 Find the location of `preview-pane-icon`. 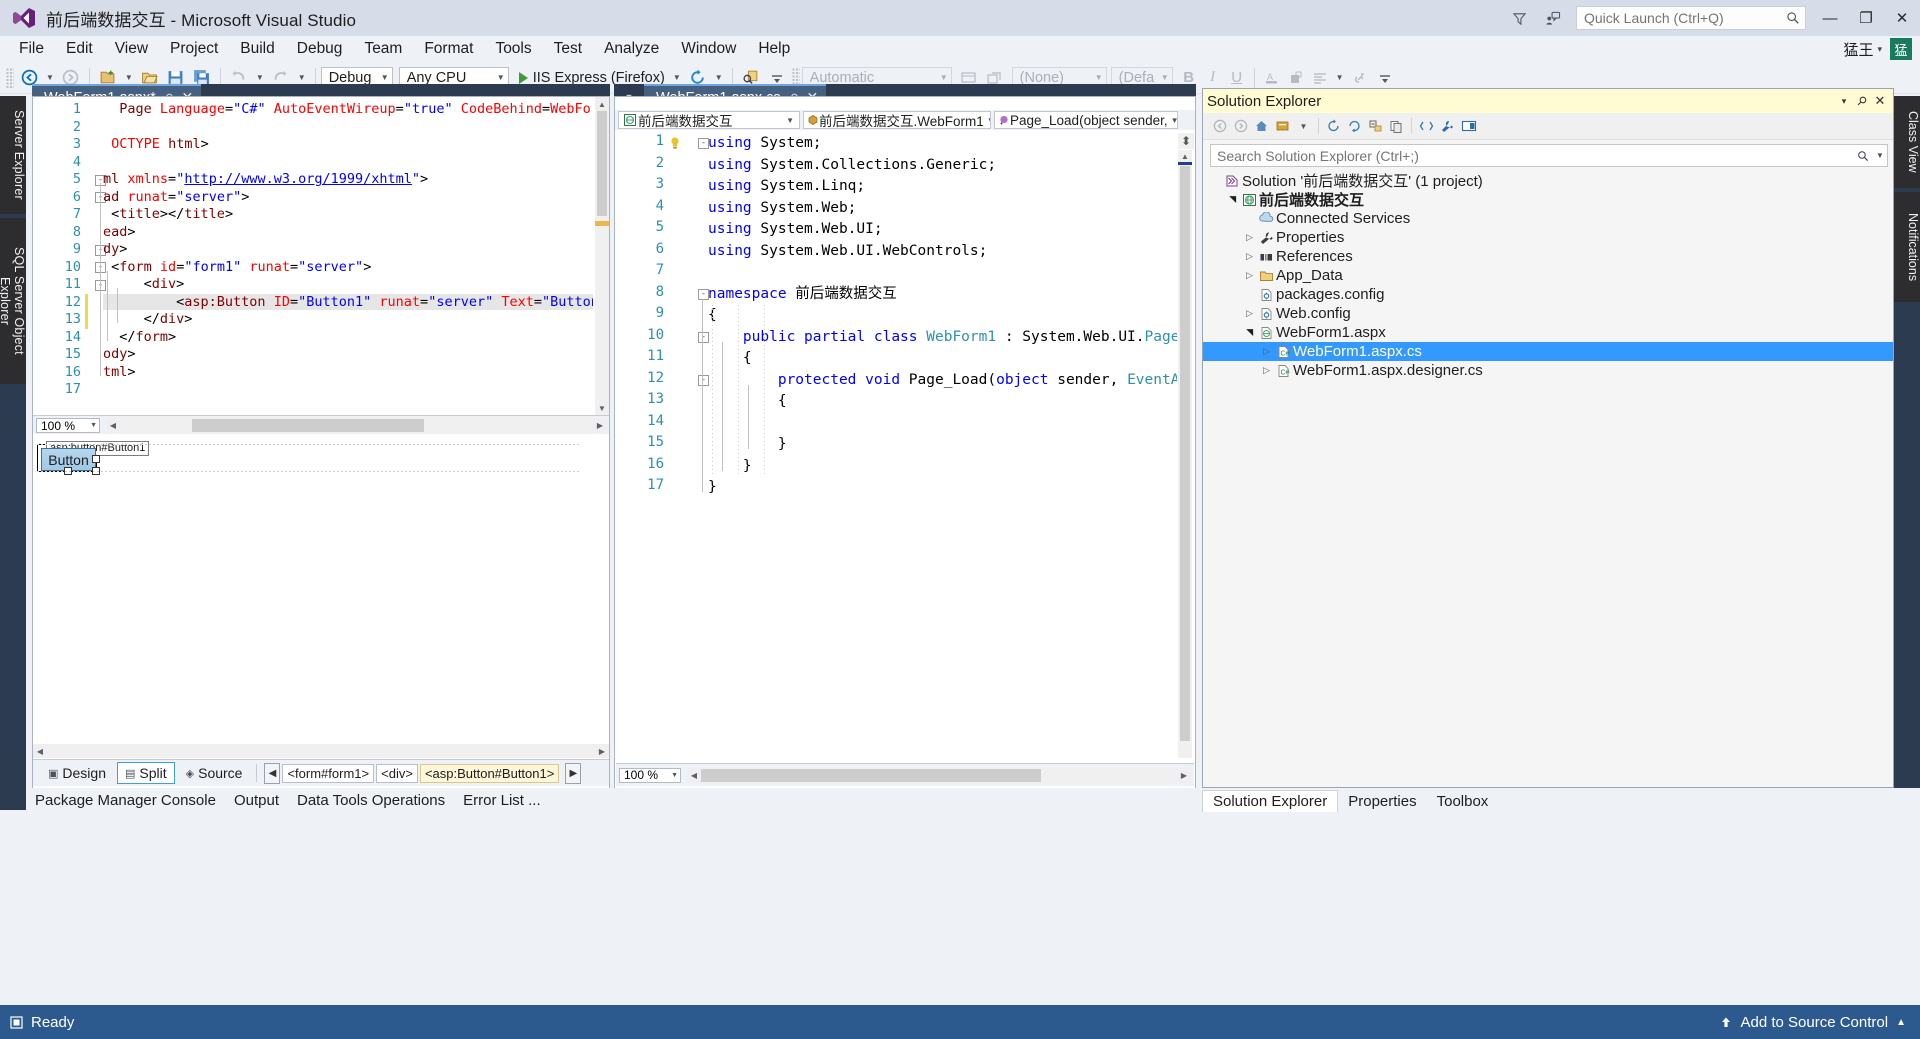

preview-pane-icon is located at coordinates (1468, 126).